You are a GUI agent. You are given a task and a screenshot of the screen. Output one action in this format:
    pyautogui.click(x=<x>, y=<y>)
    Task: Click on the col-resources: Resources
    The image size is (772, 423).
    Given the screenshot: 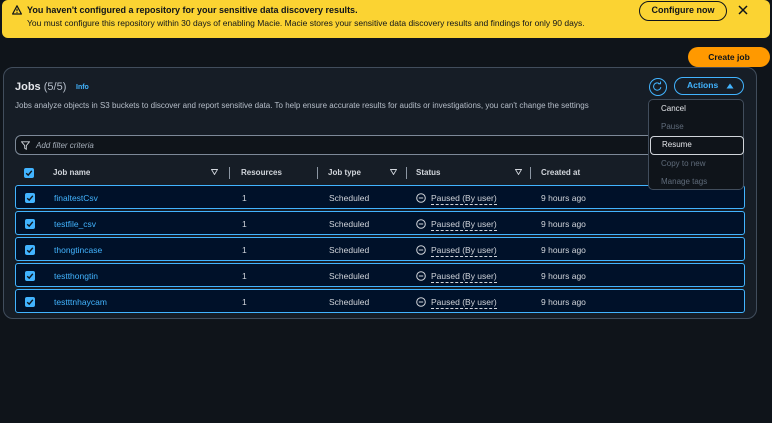 What is the action you would take?
    pyautogui.click(x=261, y=172)
    